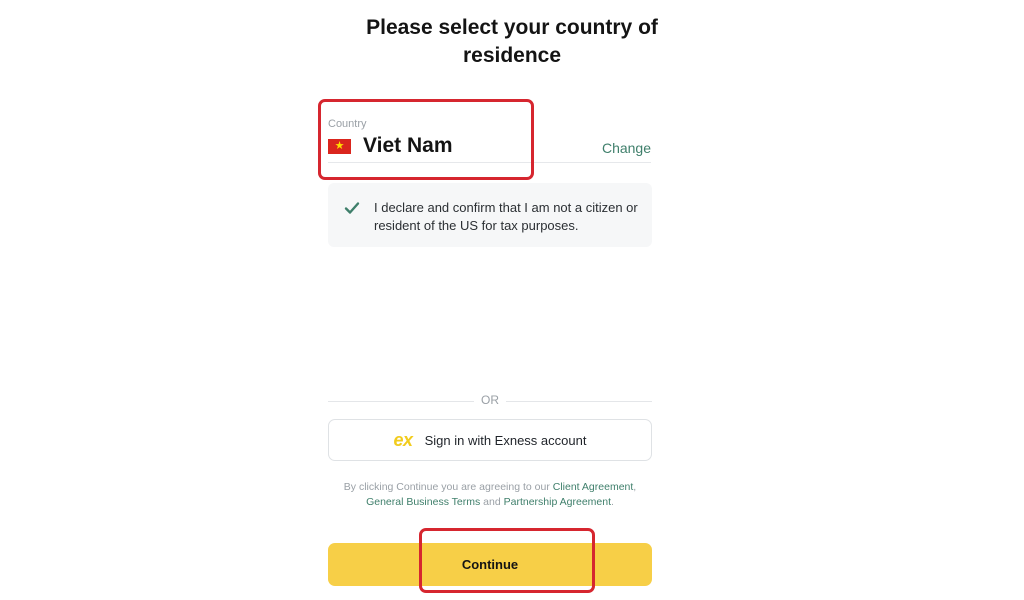  Describe the element at coordinates (507, 560) in the screenshot. I see `annotation-highlight-continue` at that location.